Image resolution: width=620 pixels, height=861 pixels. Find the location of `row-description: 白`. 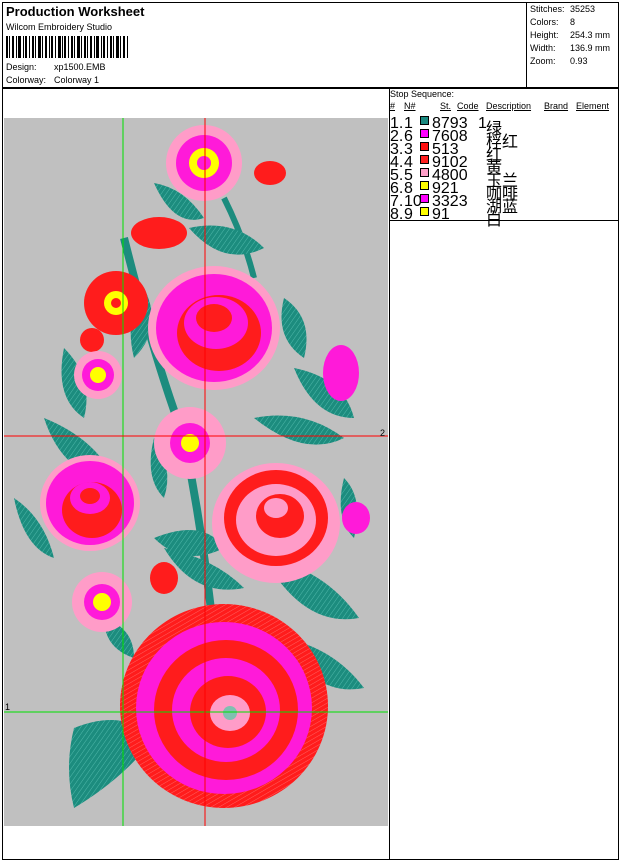

row-description: 白 is located at coordinates (494, 220).